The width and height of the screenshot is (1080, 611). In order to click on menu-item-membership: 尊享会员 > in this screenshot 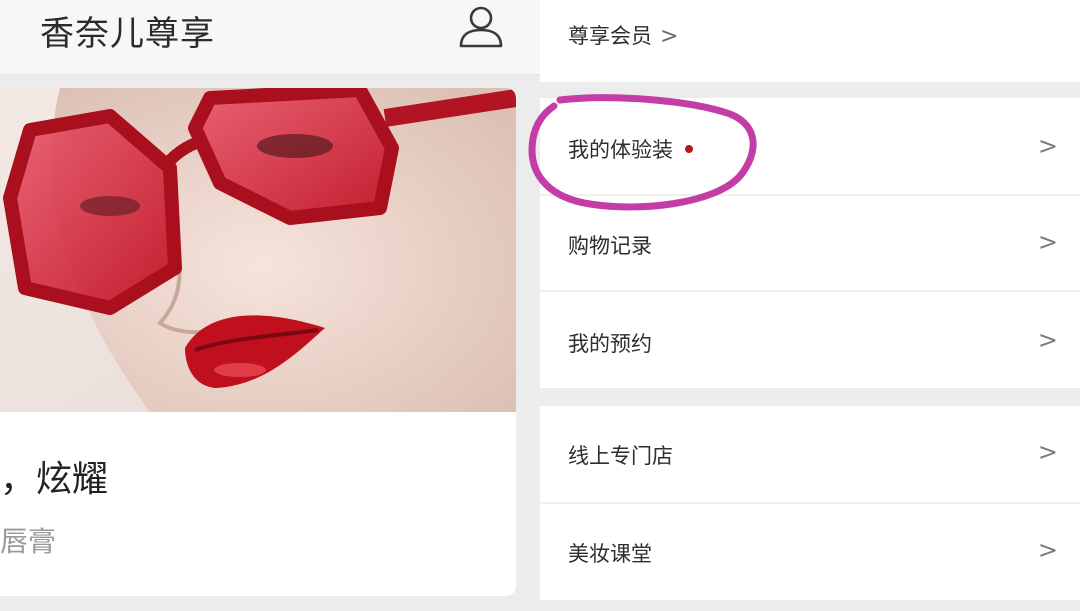, I will do `click(810, 41)`.